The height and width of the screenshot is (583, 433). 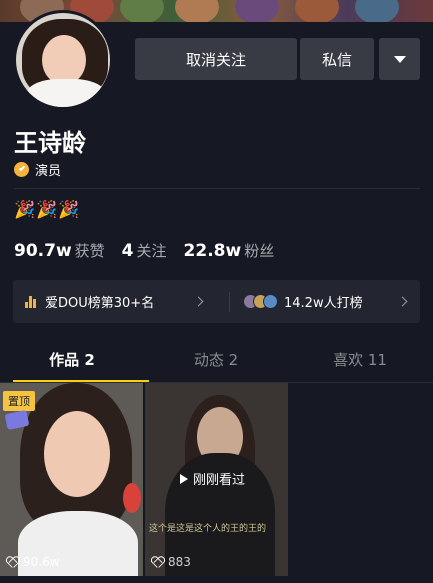 I want to click on supporters-ranking: 14.2w人打榜, so click(x=303, y=301).